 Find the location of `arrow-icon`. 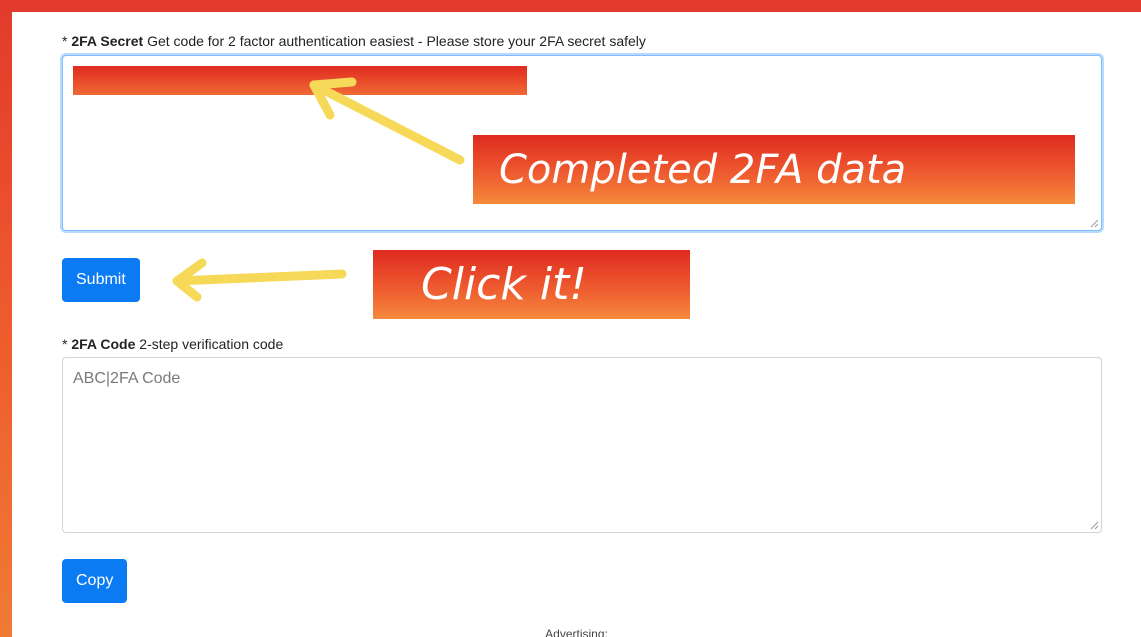

arrow-icon is located at coordinates (318, 189).